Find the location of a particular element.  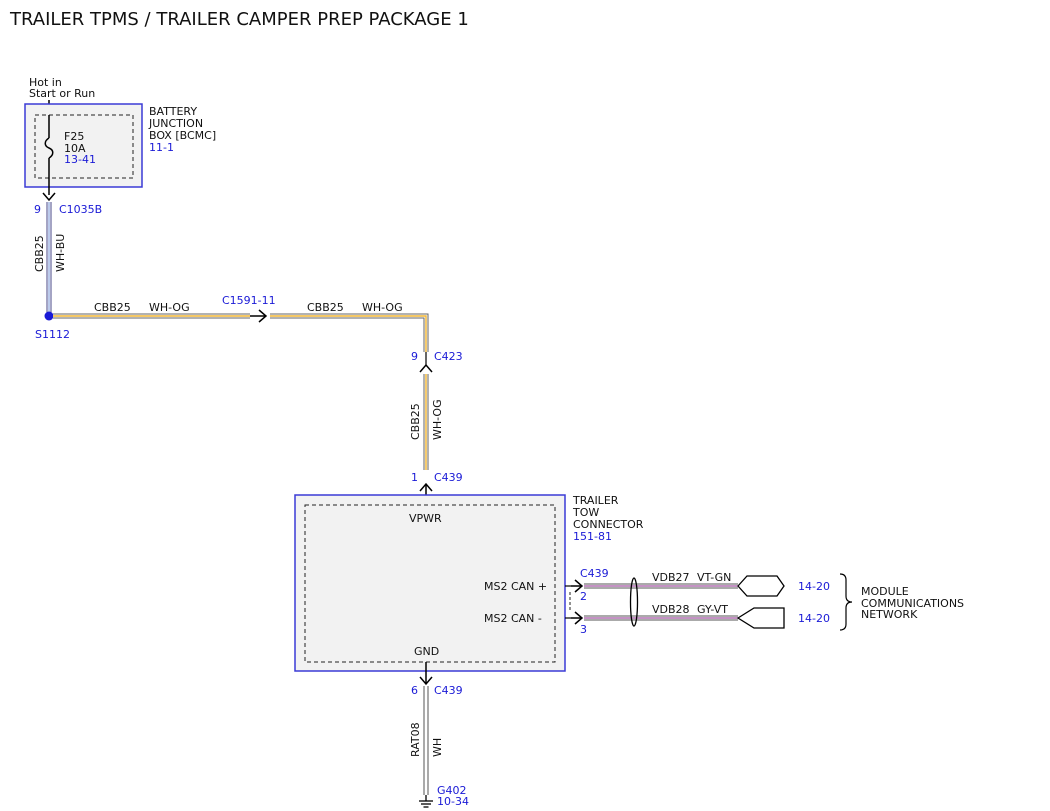

ground-ref-link: 10-34 is located at coordinates (453, 801).